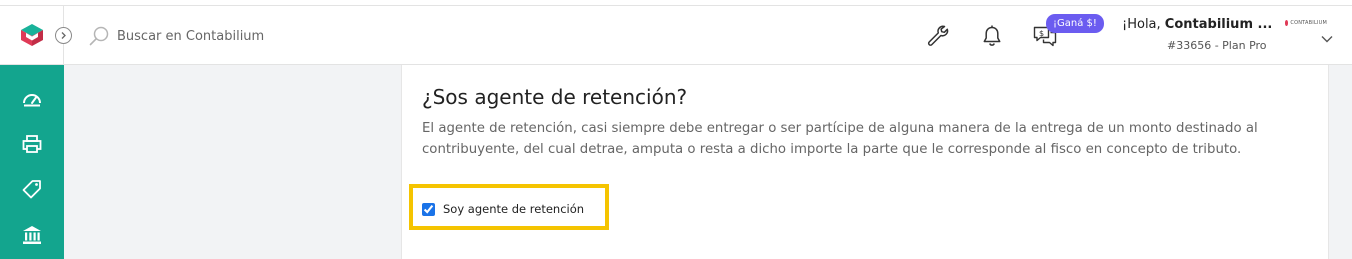 Image resolution: width=1352 pixels, height=259 pixels. What do you see at coordinates (1143, 24) in the screenshot?
I see `greeting-prefix: ¡Hola,` at bounding box center [1143, 24].